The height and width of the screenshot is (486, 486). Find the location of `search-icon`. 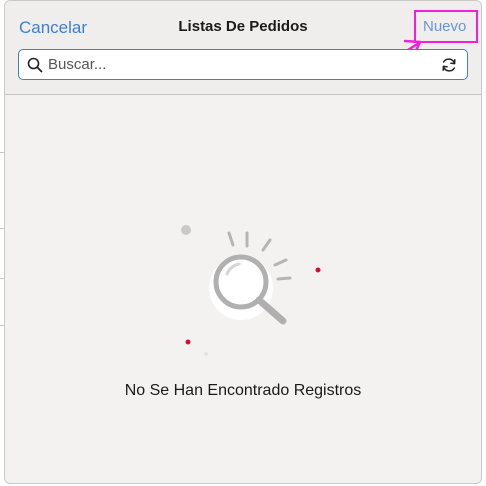

search-icon is located at coordinates (35, 65).